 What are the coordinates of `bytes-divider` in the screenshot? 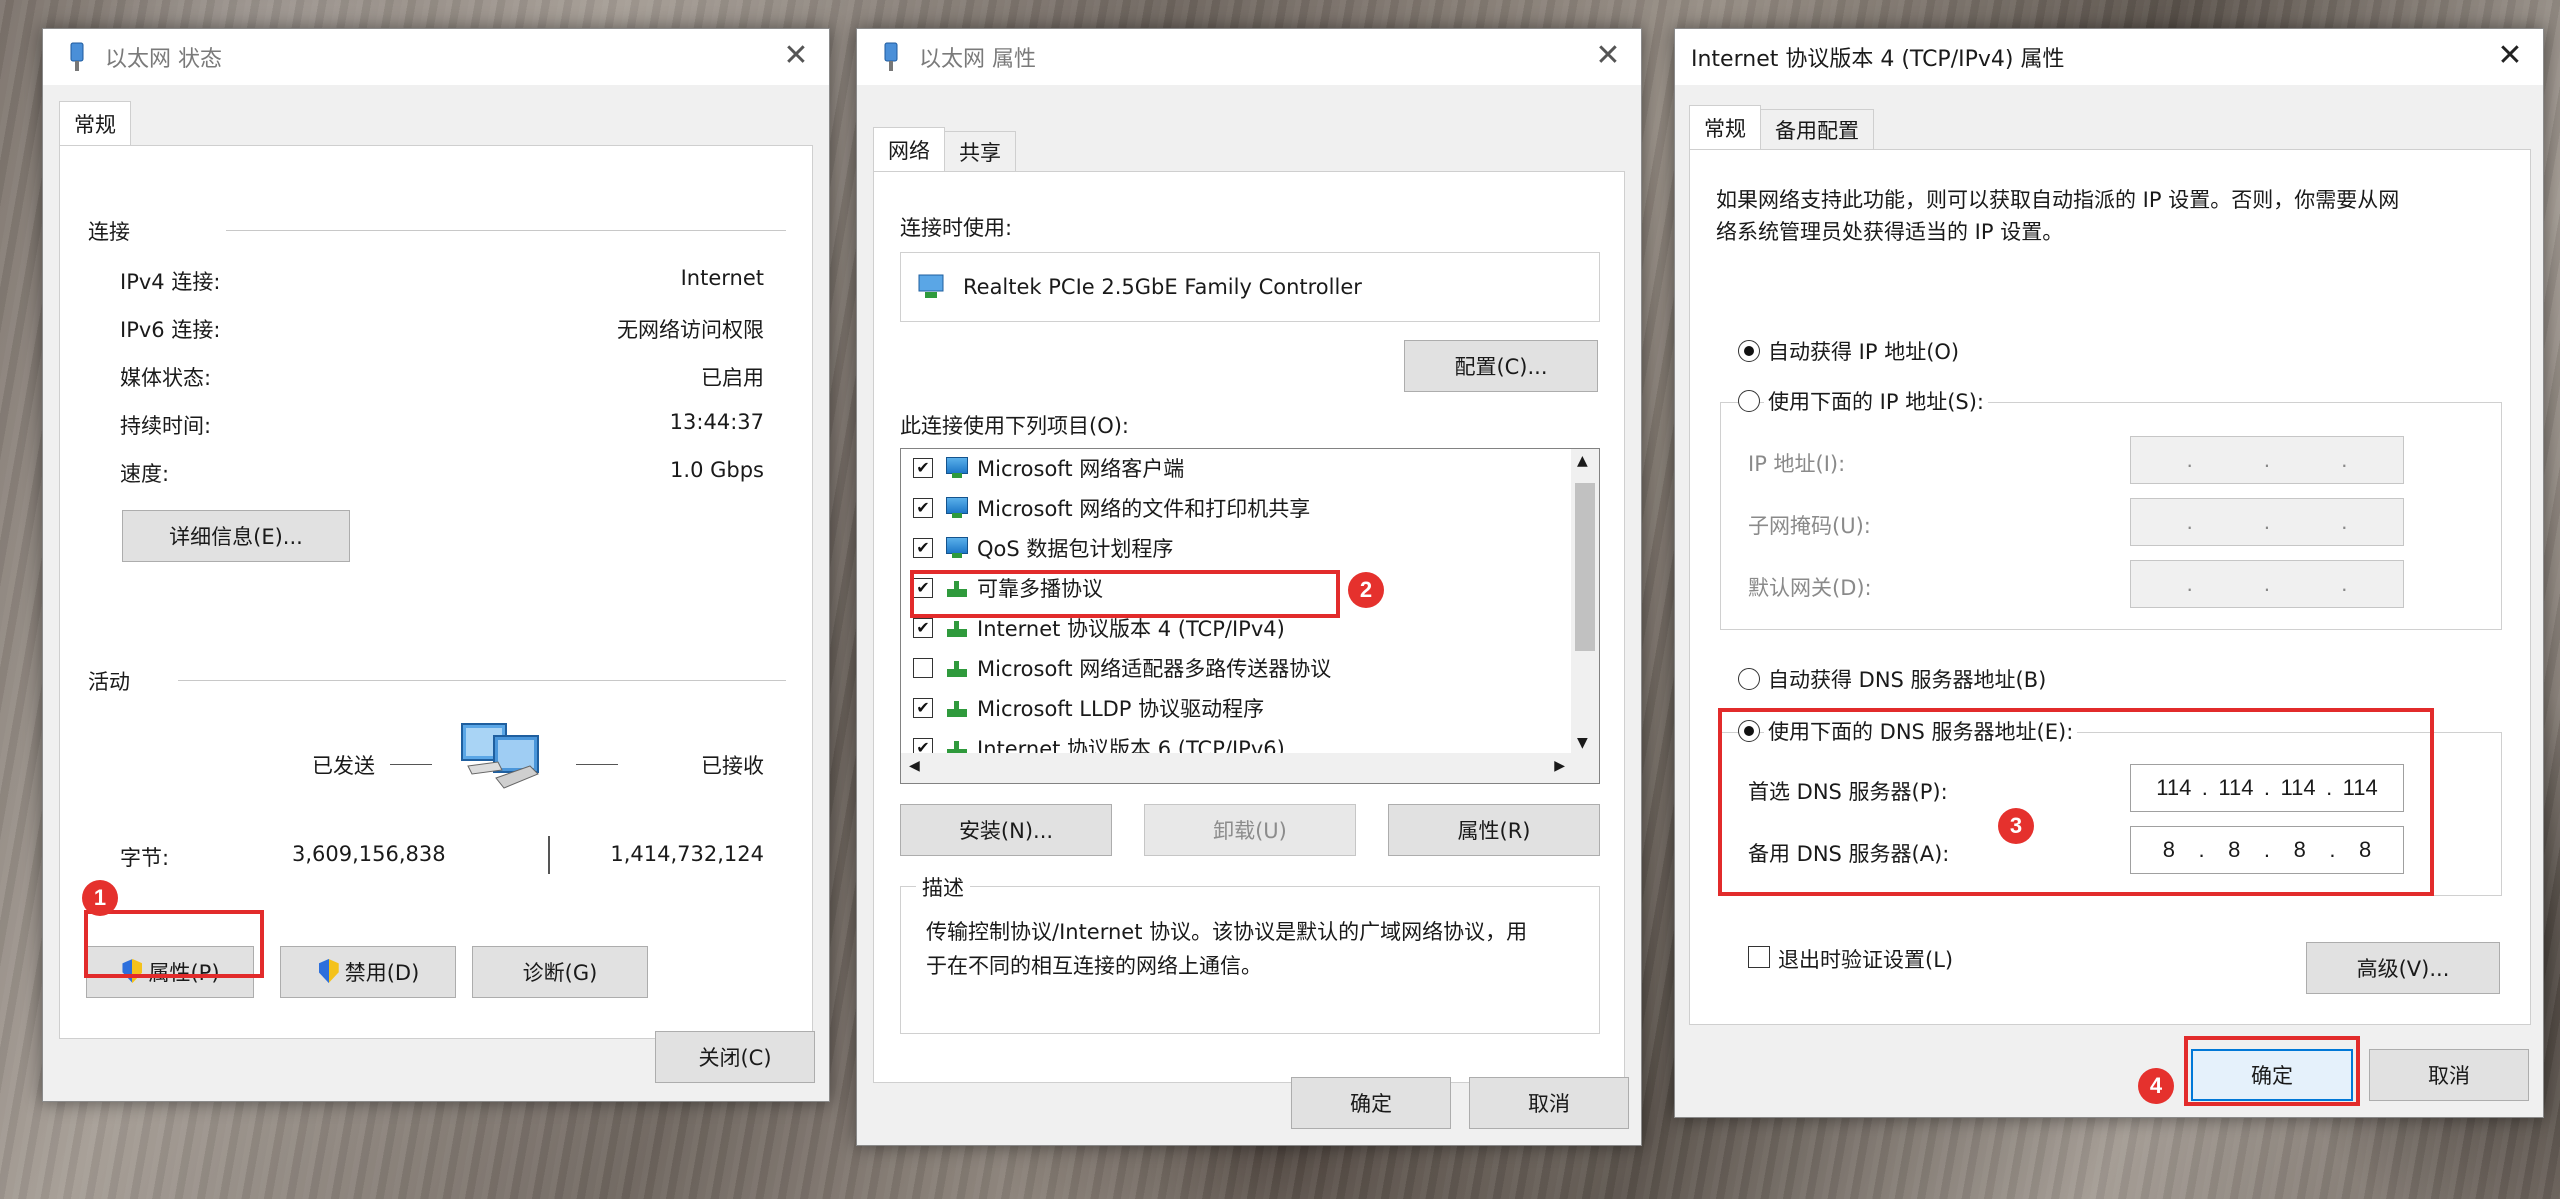 It's located at (549, 855).